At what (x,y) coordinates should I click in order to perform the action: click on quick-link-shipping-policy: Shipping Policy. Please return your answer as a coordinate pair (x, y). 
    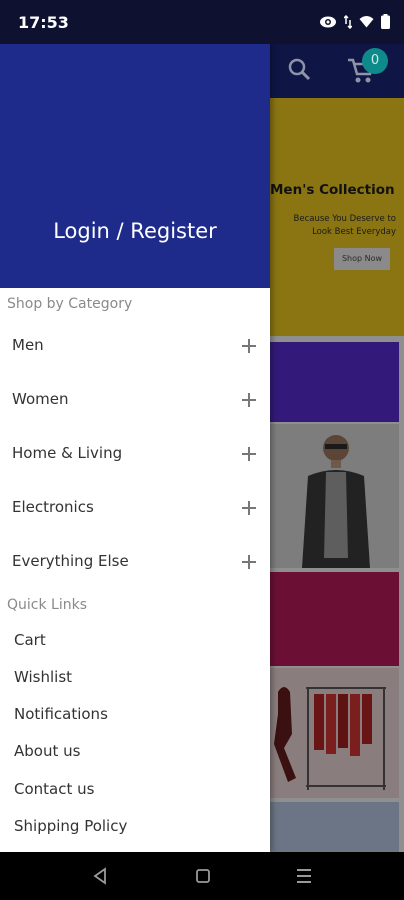
    Looking at the image, I should click on (70, 826).